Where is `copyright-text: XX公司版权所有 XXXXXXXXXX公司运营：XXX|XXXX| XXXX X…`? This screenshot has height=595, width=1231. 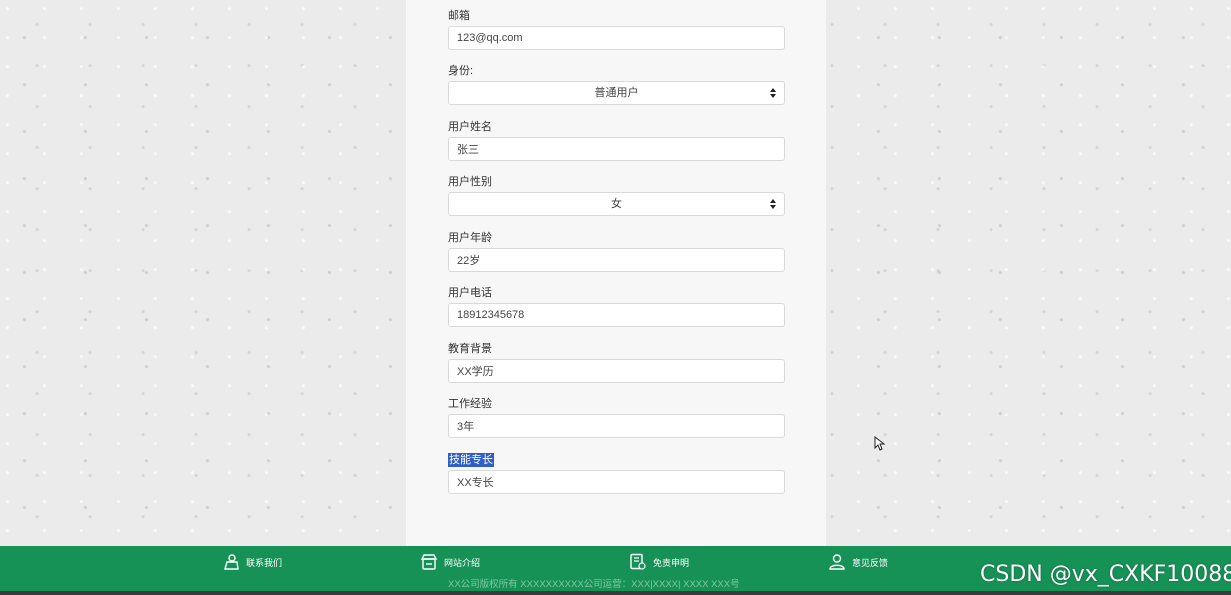
copyright-text: XX公司版权所有 XXXXXXXXXX公司运营：XXX|XXXX| XXXX X… is located at coordinates (594, 584).